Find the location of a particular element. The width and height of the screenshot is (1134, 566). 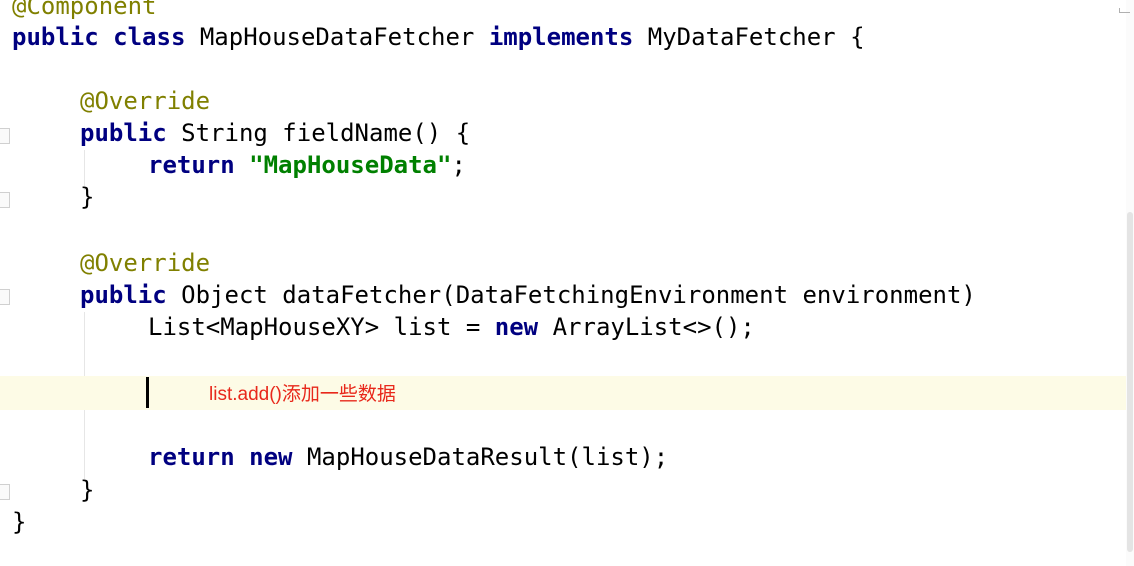

editor-gutter is located at coordinates (6, 283).